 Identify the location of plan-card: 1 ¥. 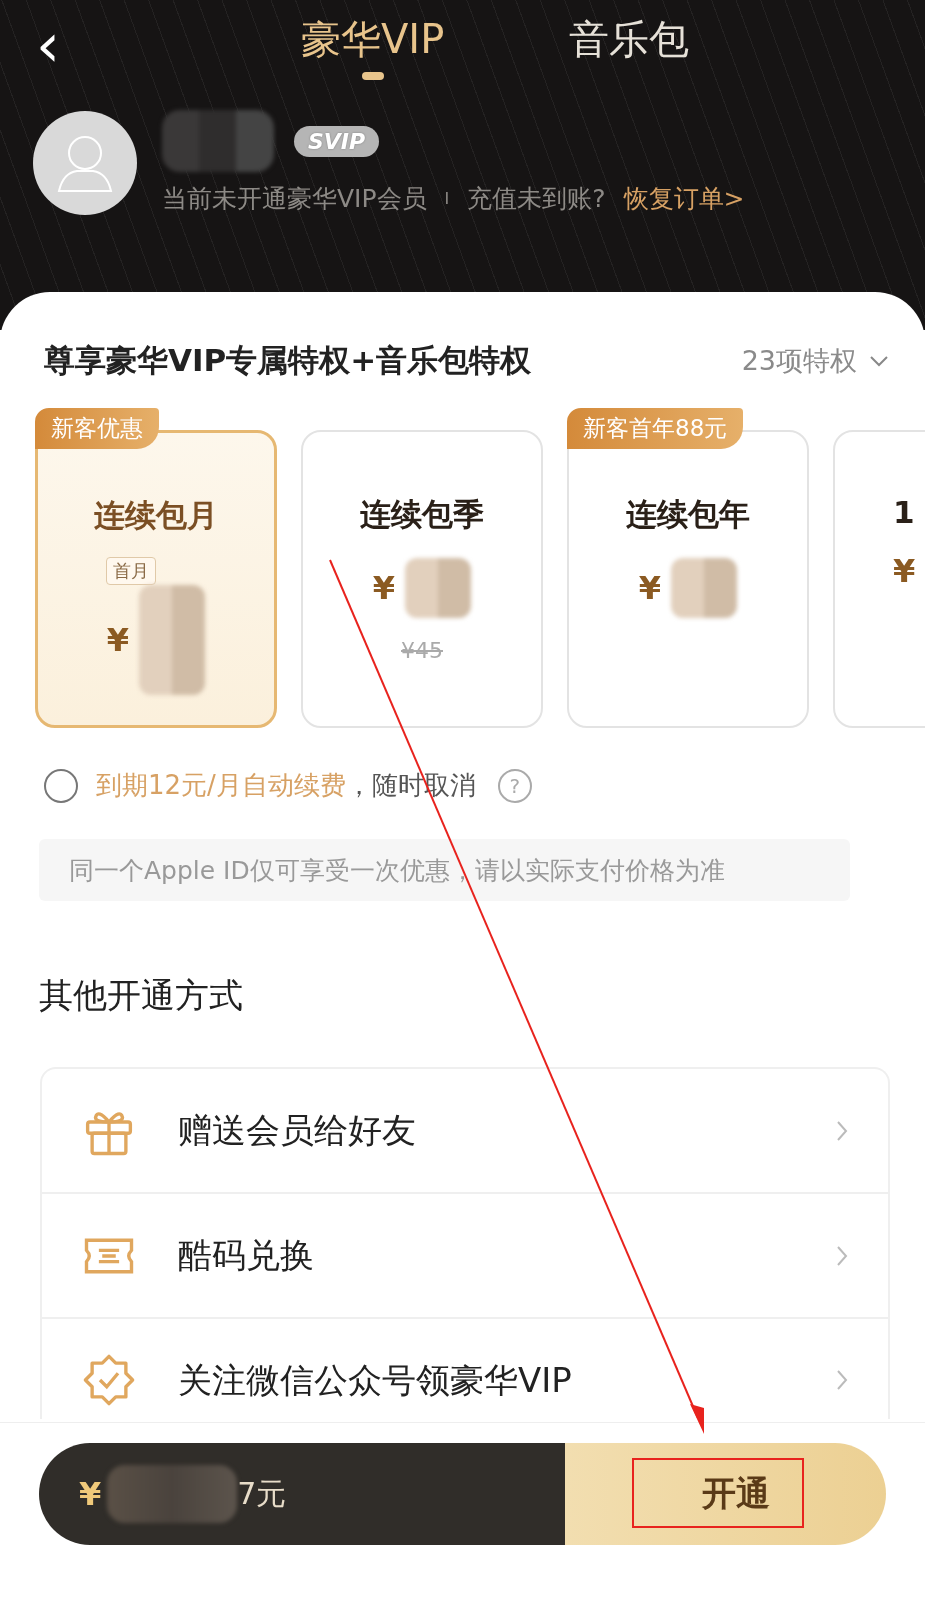
(879, 579).